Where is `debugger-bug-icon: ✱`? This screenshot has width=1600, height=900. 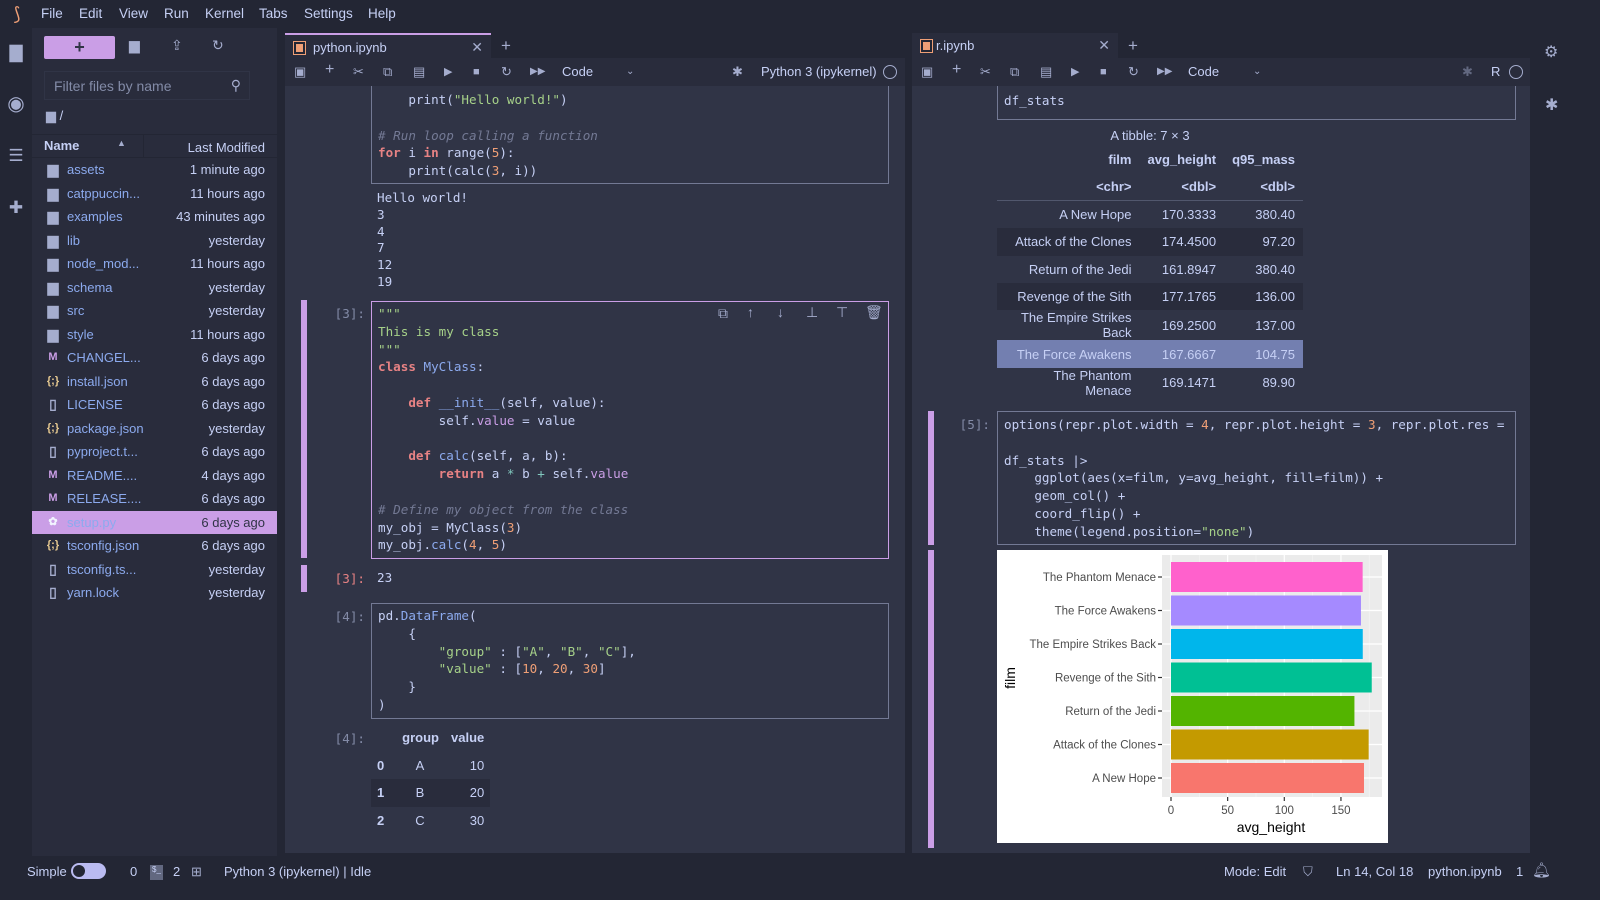
debugger-bug-icon: ✱ is located at coordinates (1551, 105).